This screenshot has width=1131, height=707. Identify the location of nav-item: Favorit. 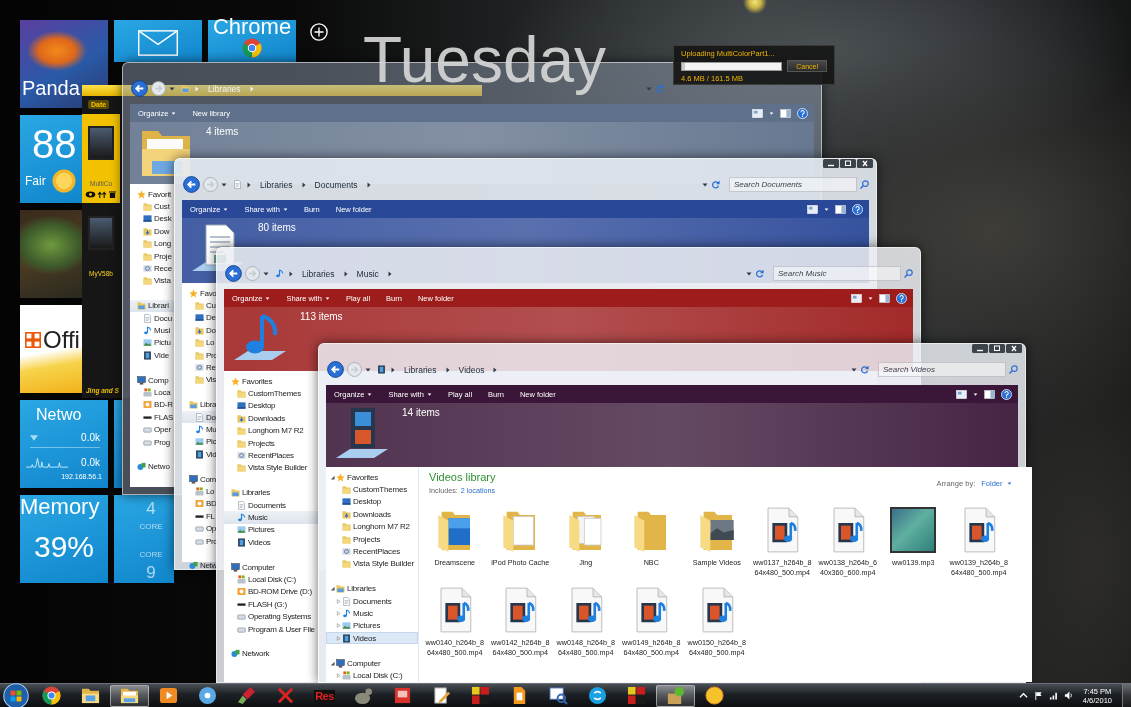
(152, 194).